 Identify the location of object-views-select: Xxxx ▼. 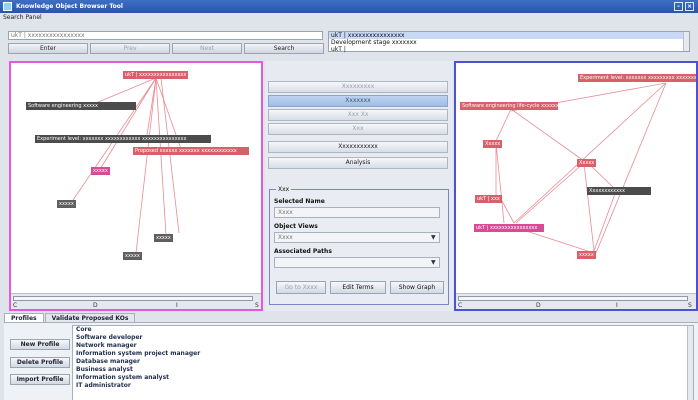
(357, 237).